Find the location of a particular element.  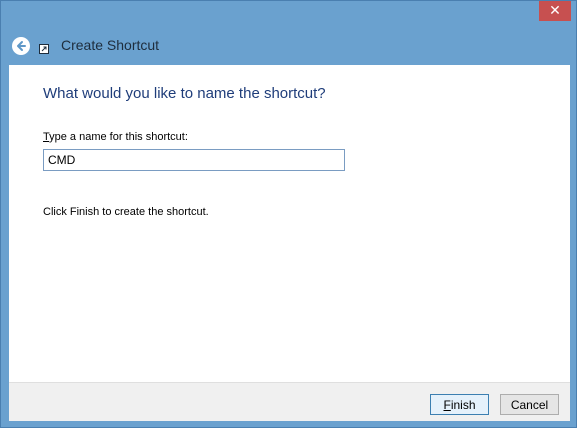

label-text: ype a name for this shortcut: is located at coordinates (118, 137).